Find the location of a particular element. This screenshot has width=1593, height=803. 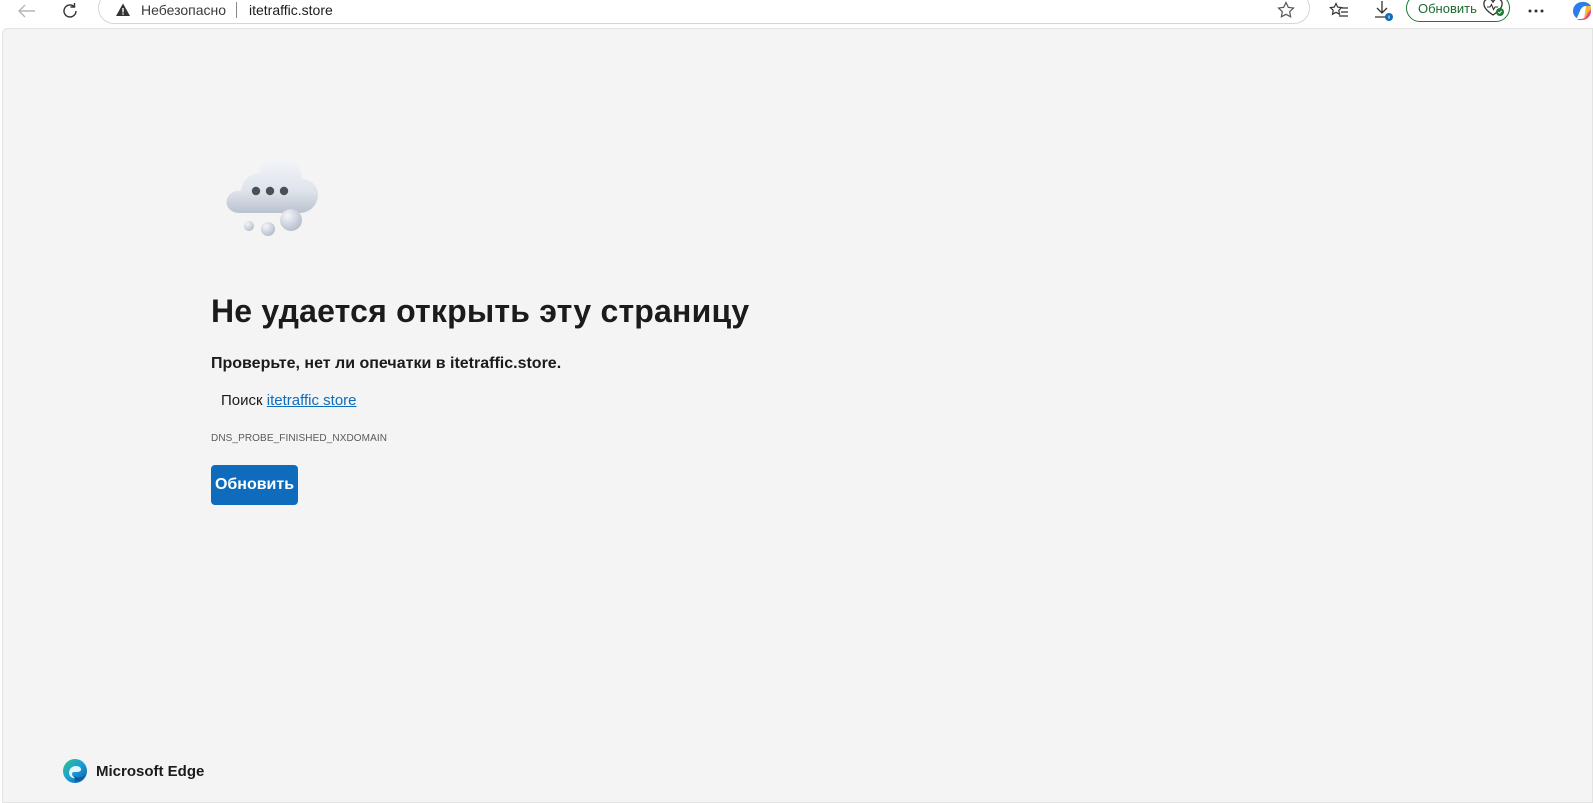

security-status-label: Небезопасно is located at coordinates (183, 10).